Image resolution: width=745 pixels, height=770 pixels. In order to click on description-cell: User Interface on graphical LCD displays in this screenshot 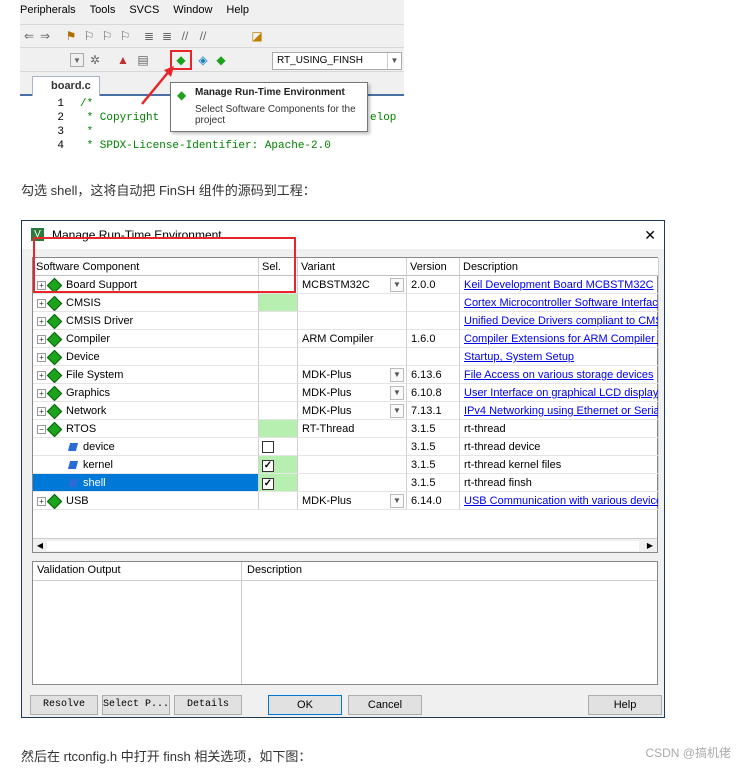, I will do `click(559, 393)`.